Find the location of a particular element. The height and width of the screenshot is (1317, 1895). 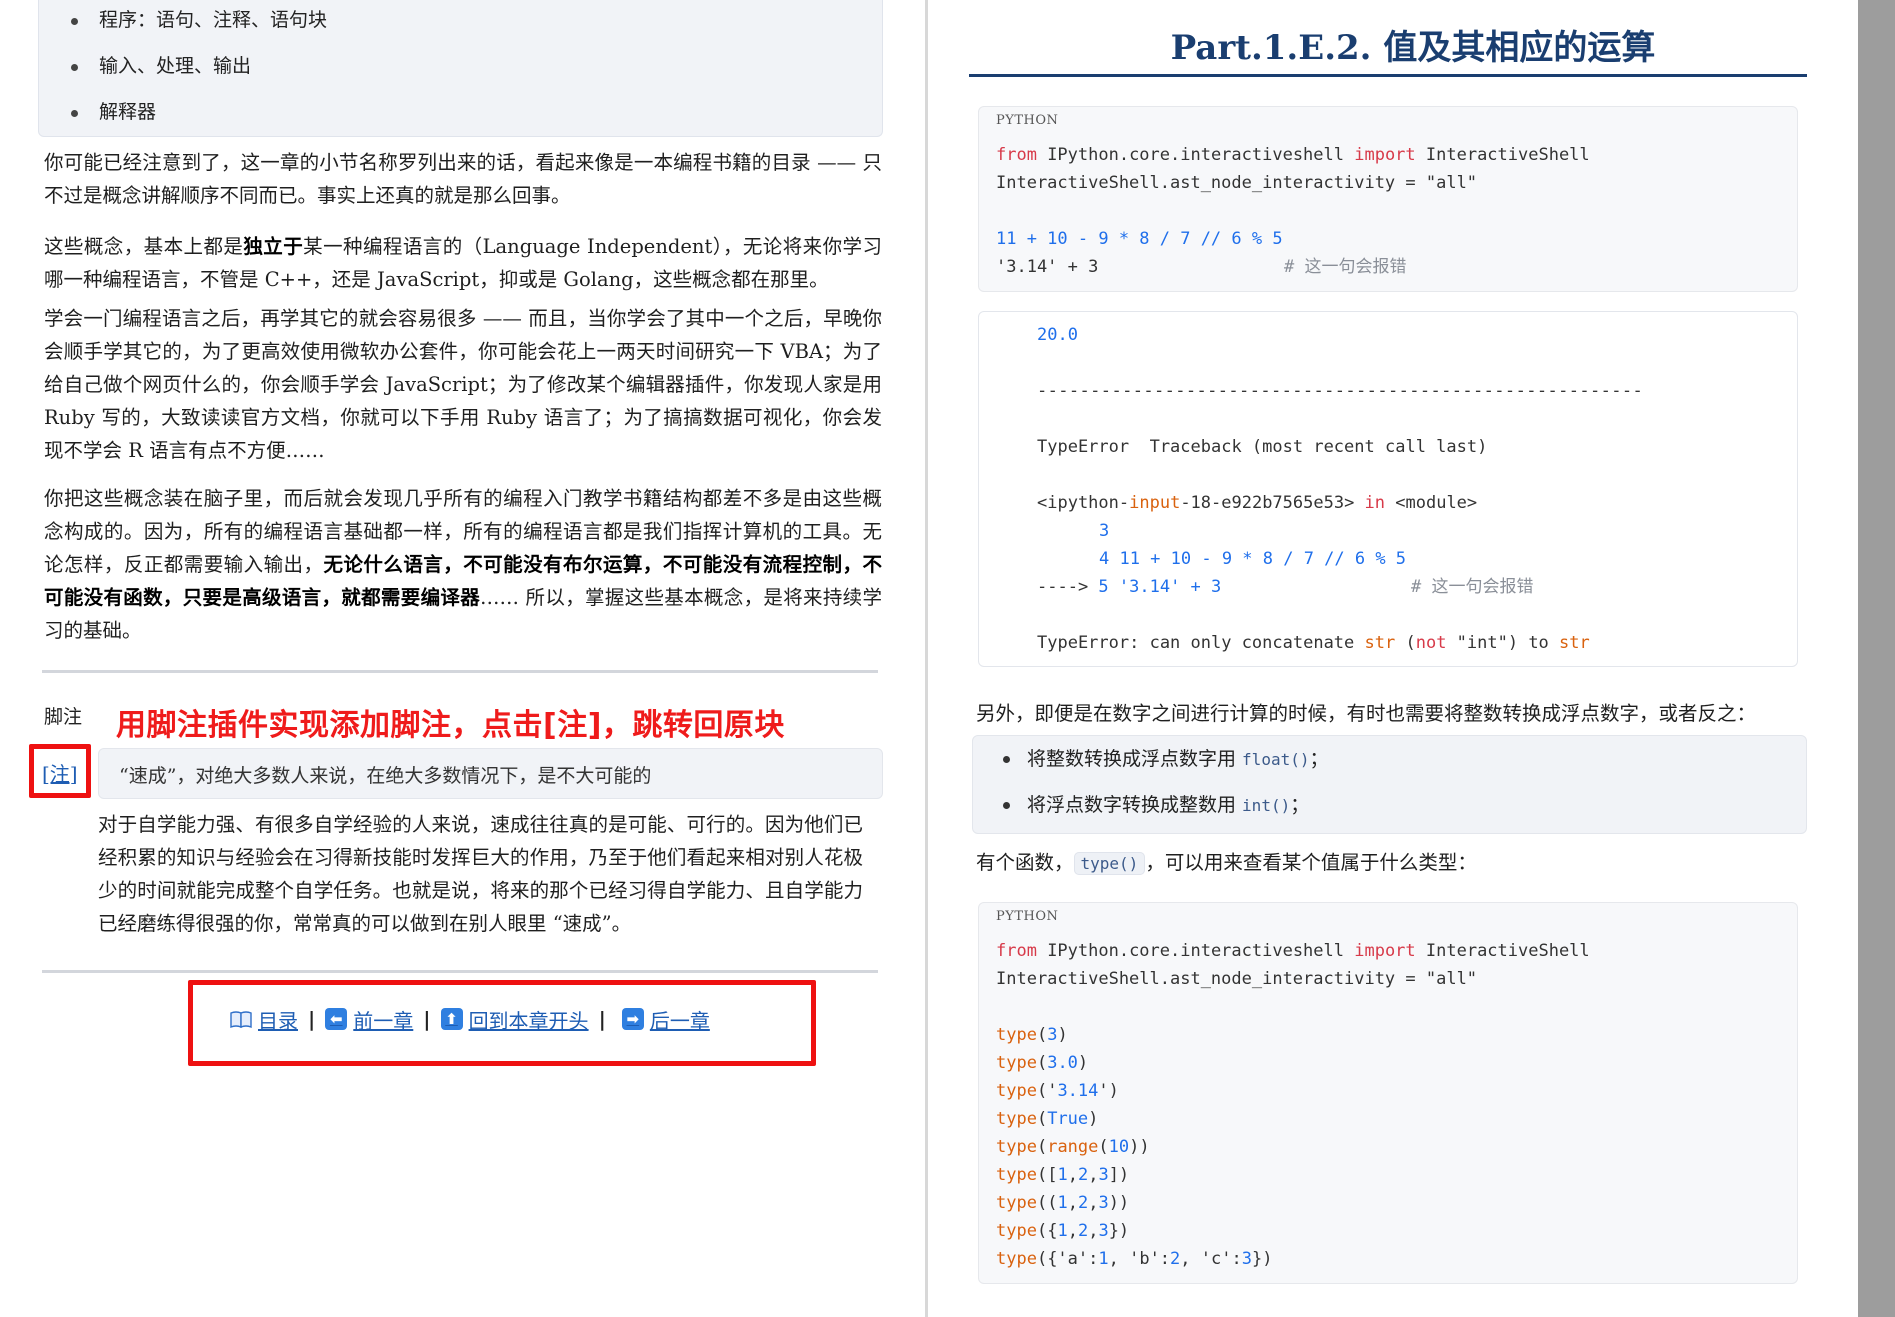

code-line: type(range(10)) is located at coordinates (1073, 1147).